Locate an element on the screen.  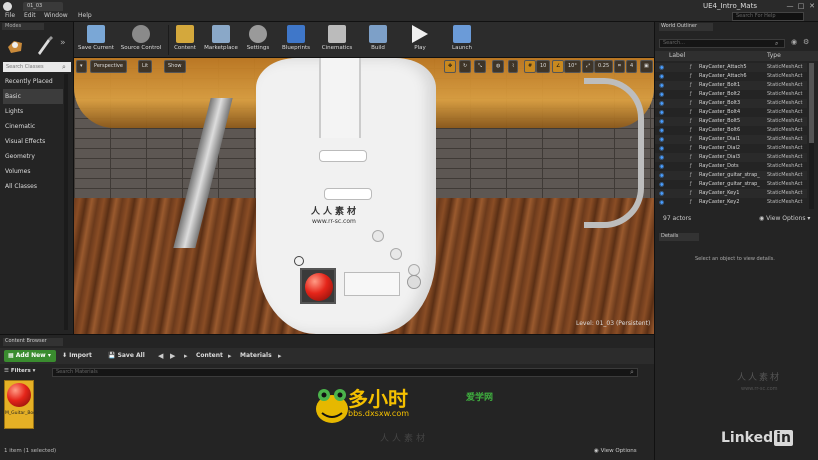
menu-window: Window is located at coordinates (56, 15).